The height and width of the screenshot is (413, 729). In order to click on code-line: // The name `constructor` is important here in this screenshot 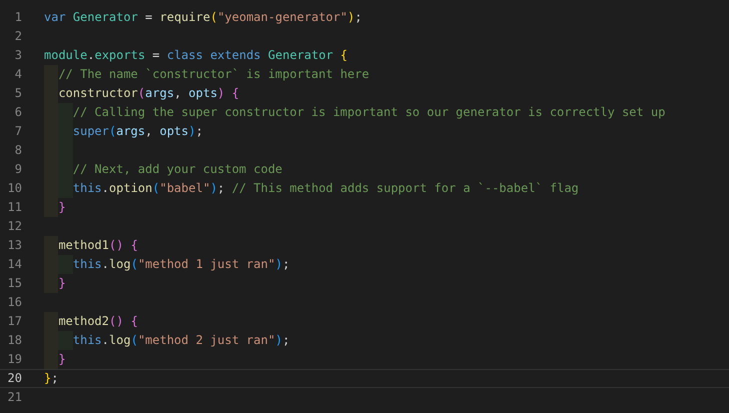, I will do `click(214, 74)`.